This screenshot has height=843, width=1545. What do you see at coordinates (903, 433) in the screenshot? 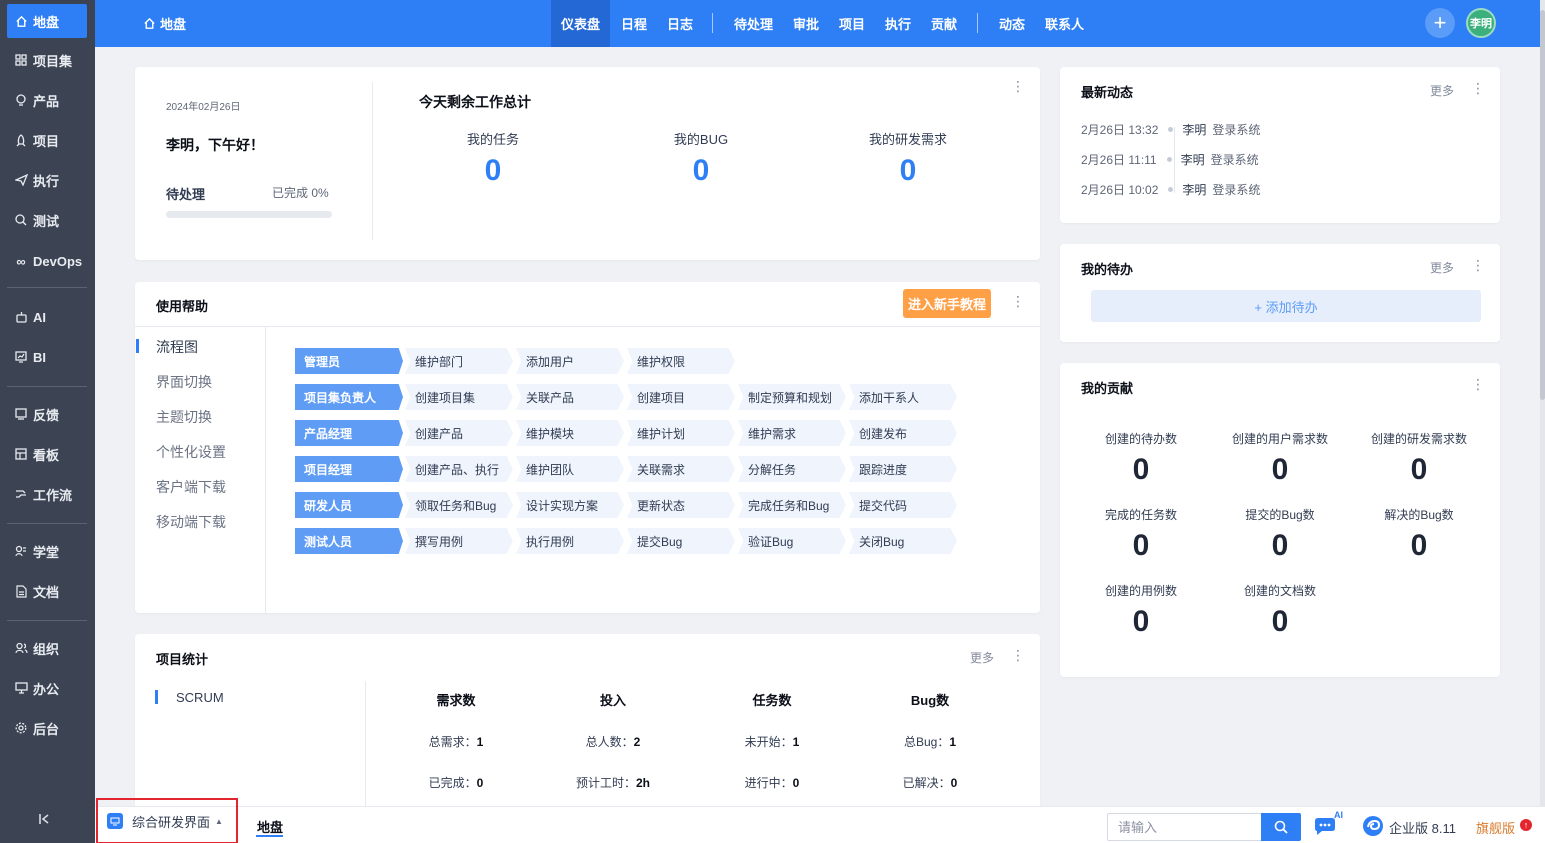
I see `flow-step: 创建发布` at bounding box center [903, 433].